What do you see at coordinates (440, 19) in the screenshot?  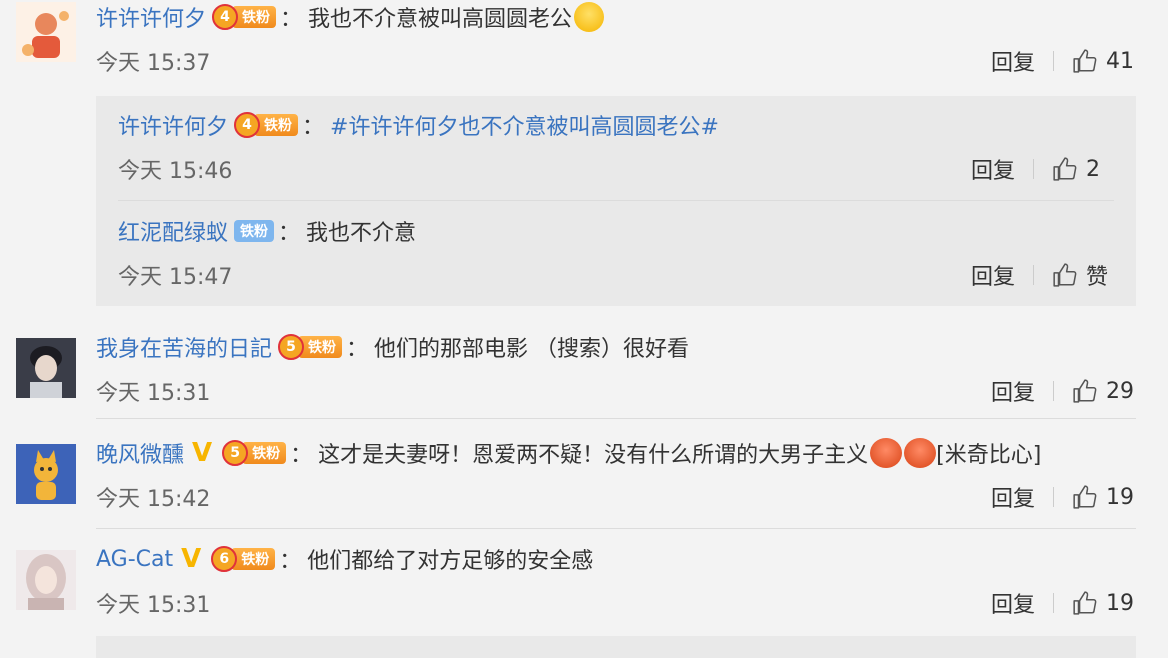 I see `comment-text: 我也不介意被叫高圆圆老公` at bounding box center [440, 19].